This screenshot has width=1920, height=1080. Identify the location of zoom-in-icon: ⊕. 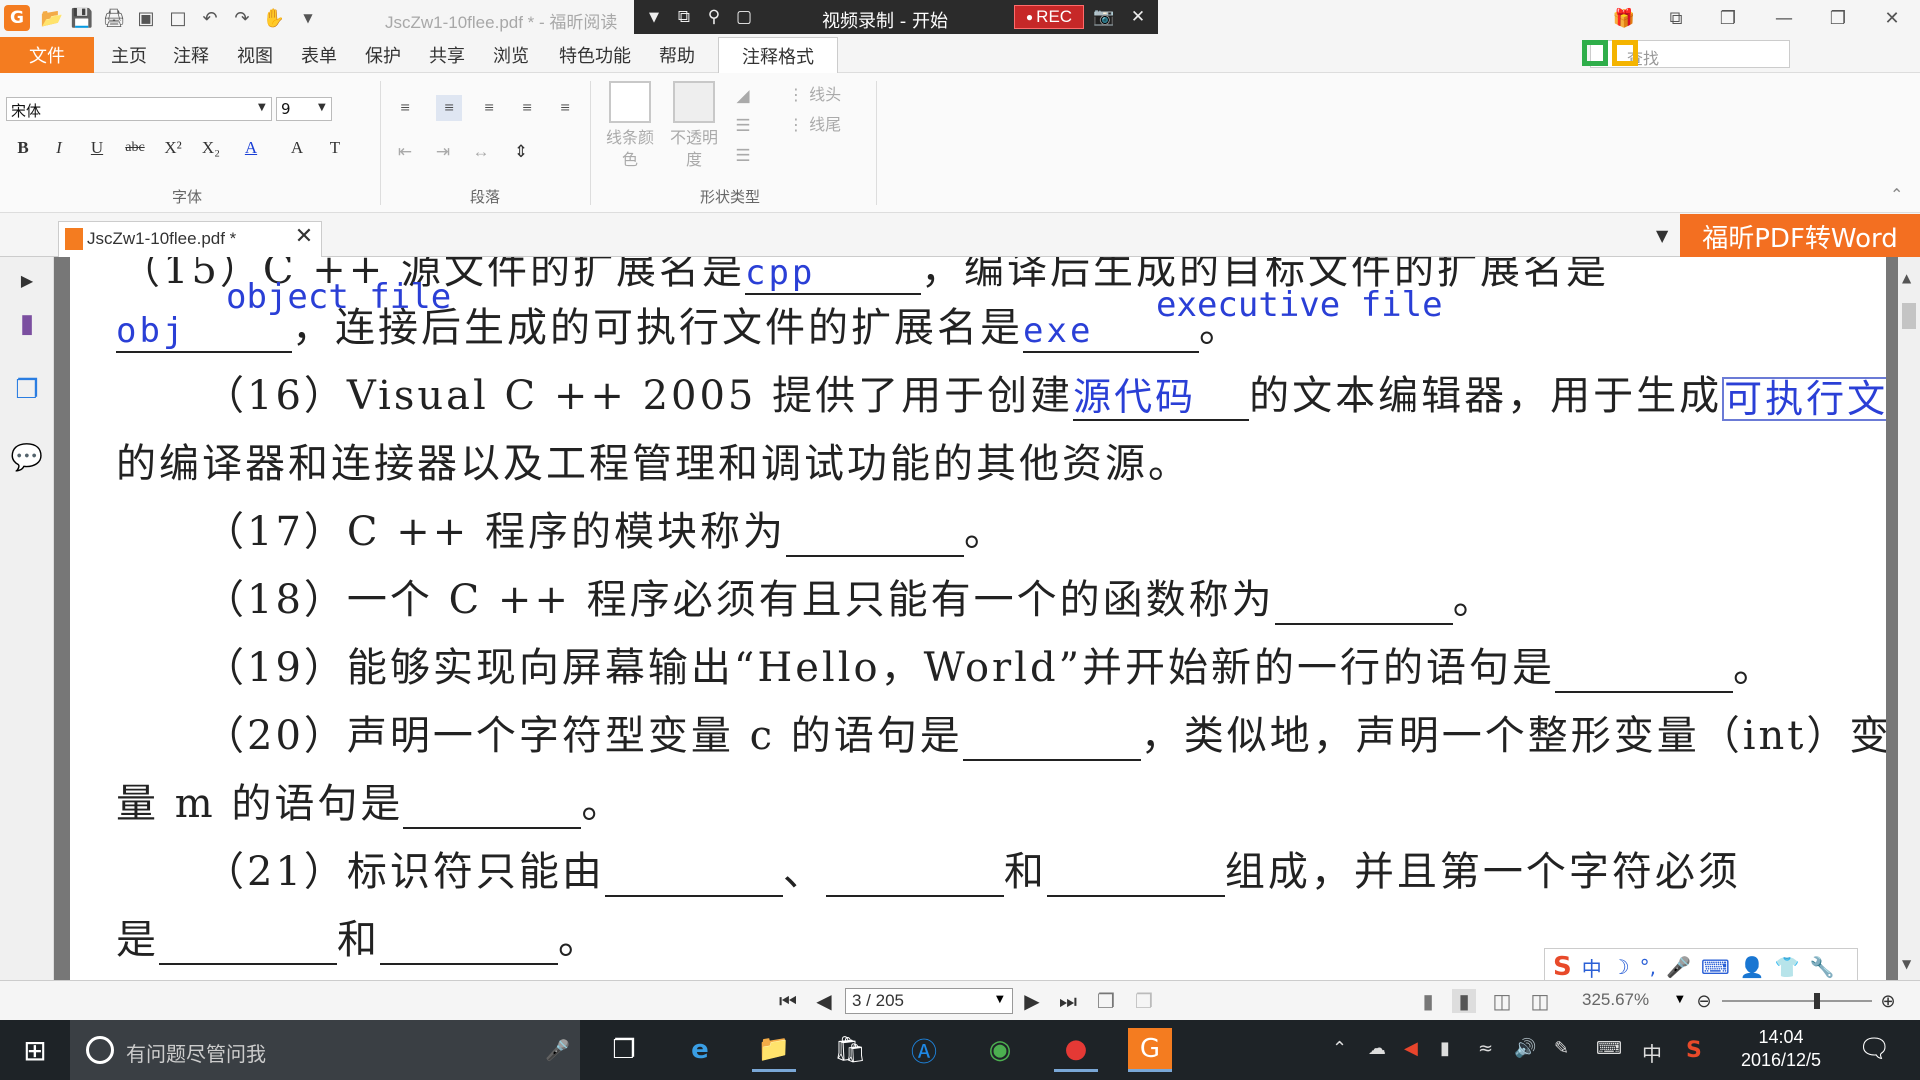
(1888, 1001).